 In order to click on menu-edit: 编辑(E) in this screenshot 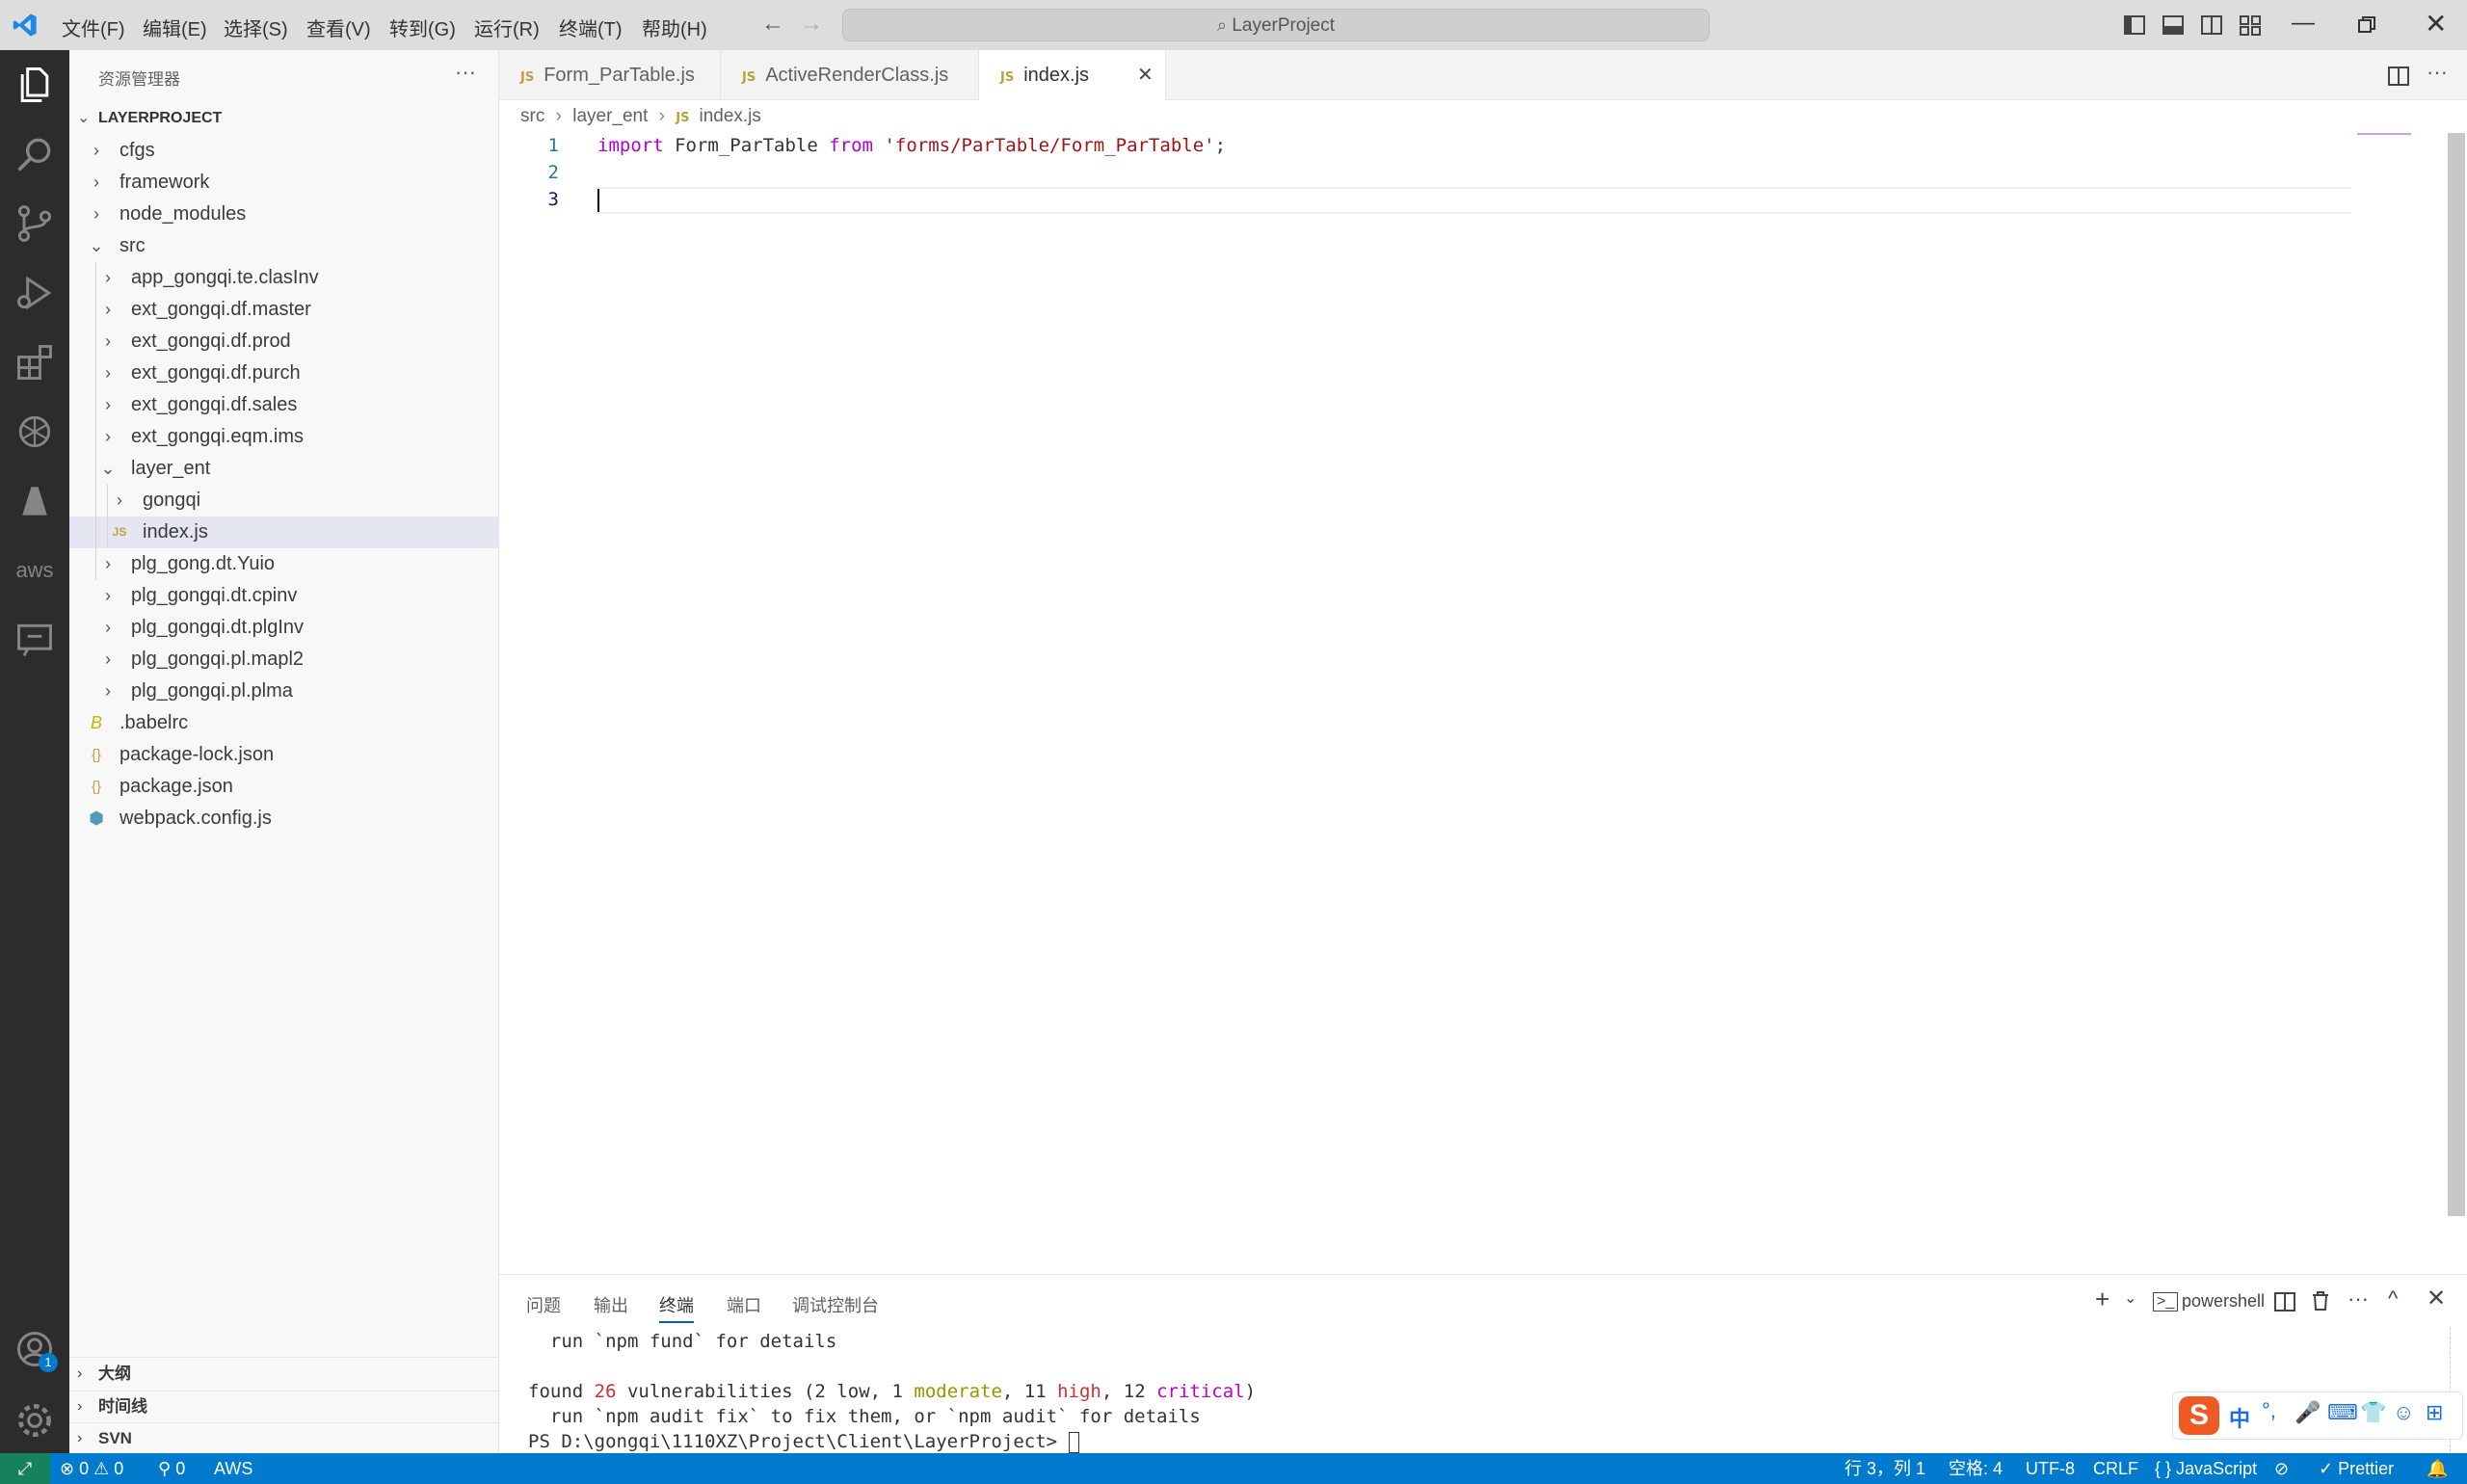, I will do `click(175, 27)`.